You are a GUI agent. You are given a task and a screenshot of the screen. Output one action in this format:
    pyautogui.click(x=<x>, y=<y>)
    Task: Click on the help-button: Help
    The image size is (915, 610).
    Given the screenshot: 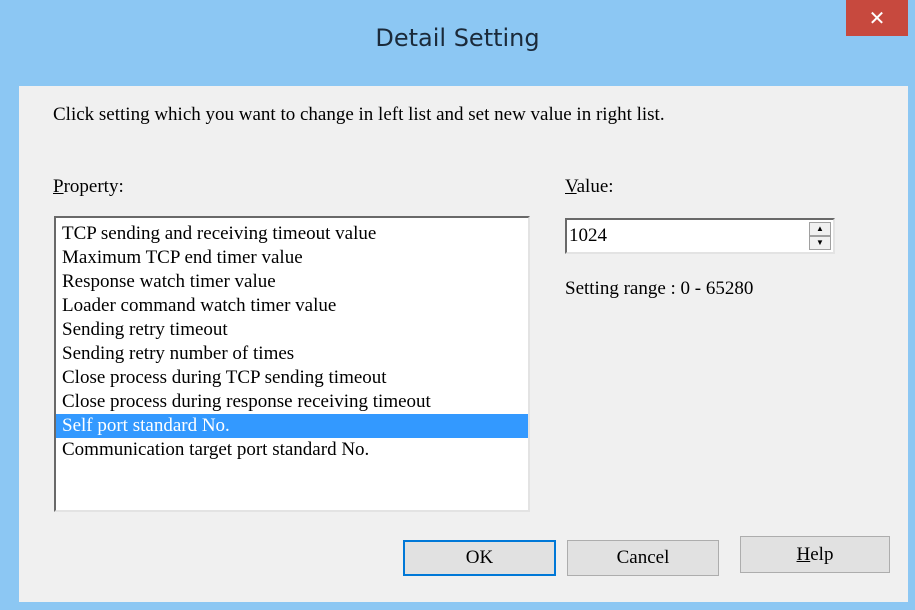 What is the action you would take?
    pyautogui.click(x=815, y=554)
    